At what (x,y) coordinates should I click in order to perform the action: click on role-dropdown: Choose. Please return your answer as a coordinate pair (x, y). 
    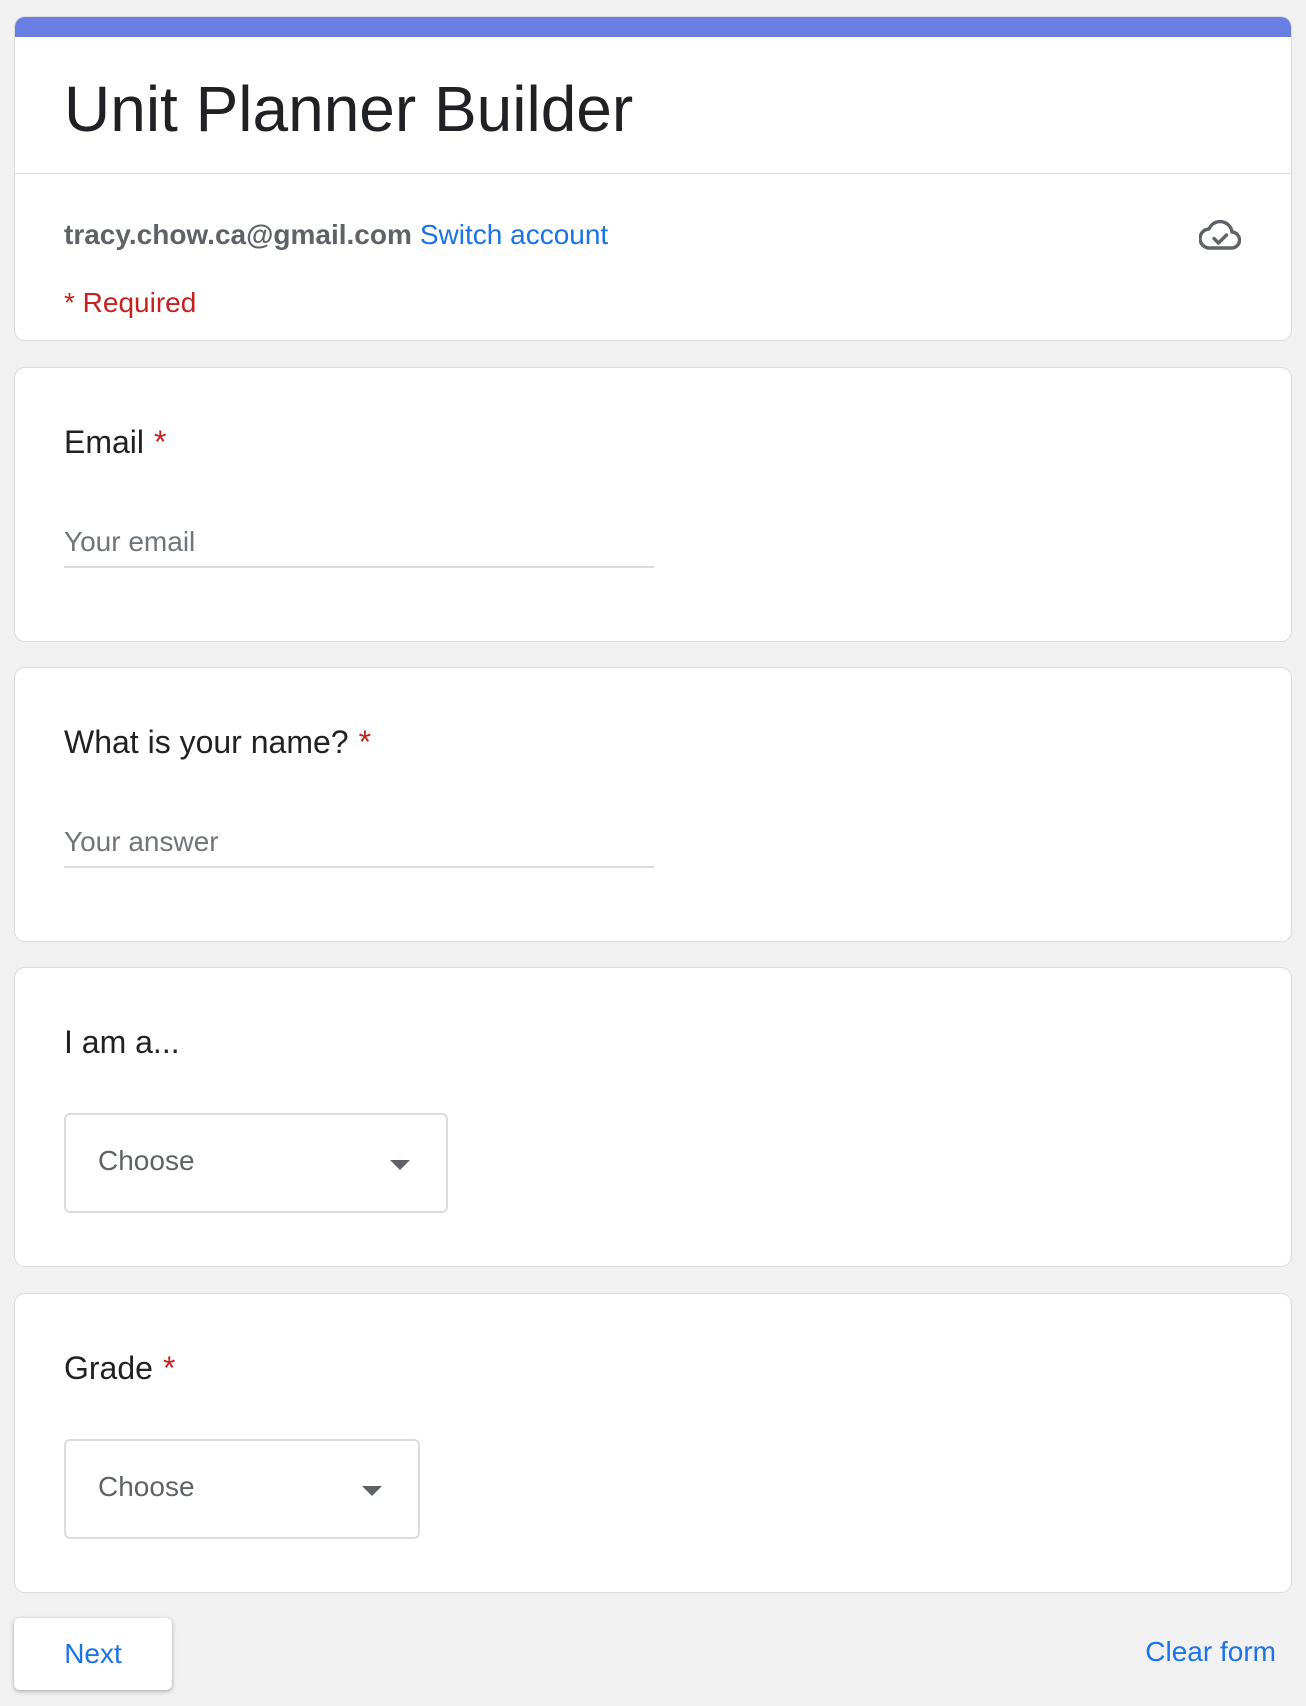
    Looking at the image, I should click on (256, 1163).